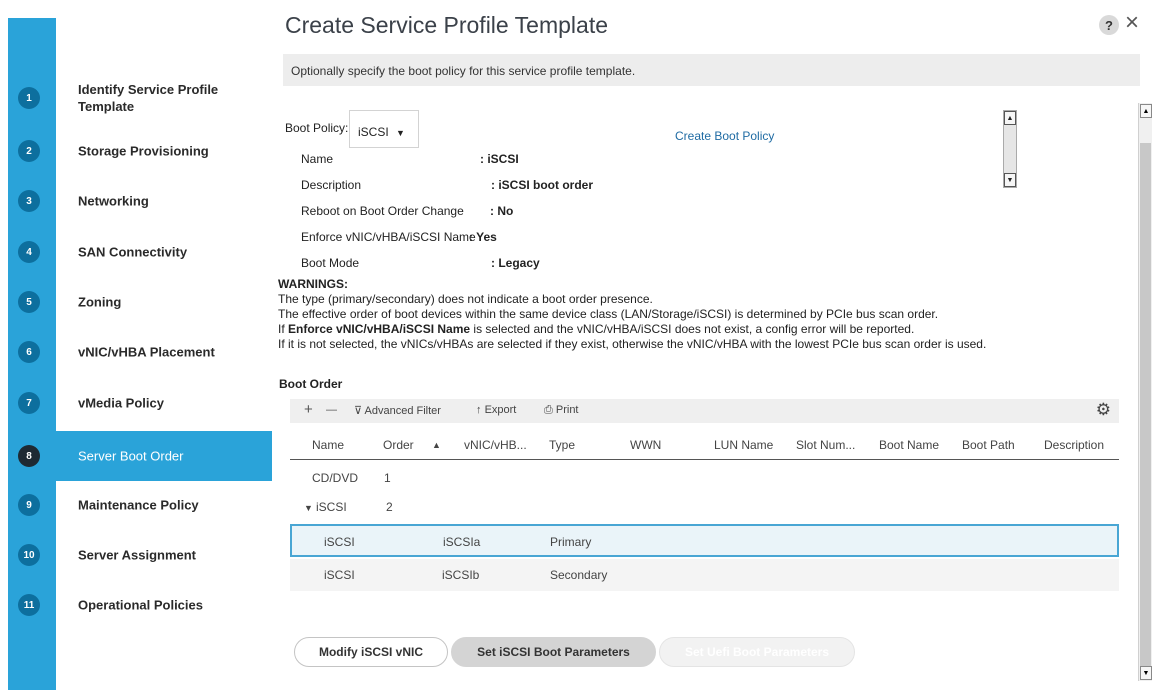 The height and width of the screenshot is (690, 1152). I want to click on export-icon: ↑, so click(479, 410).